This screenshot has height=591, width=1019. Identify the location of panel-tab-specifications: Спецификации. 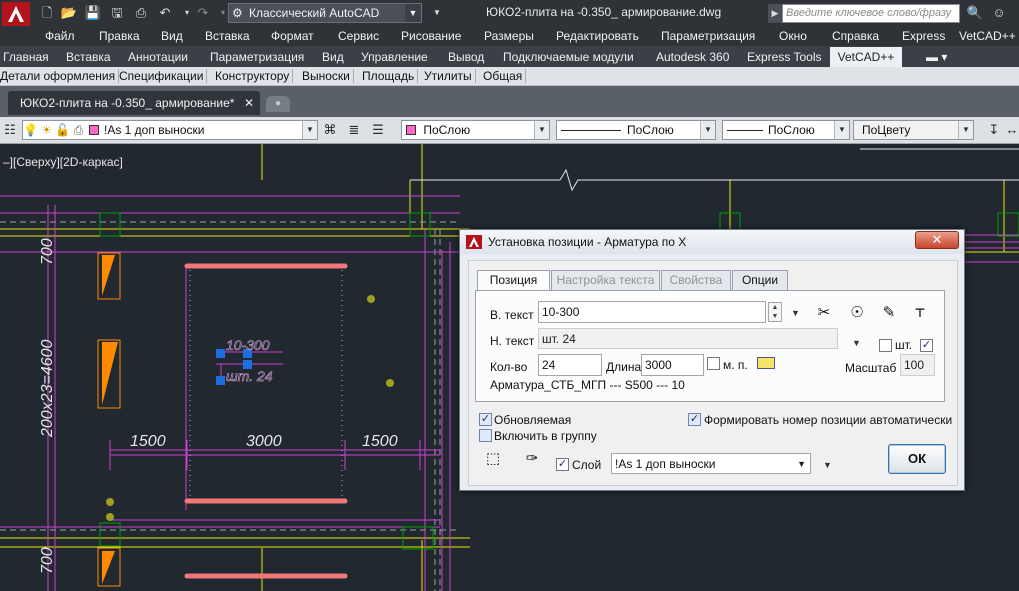
(162, 76).